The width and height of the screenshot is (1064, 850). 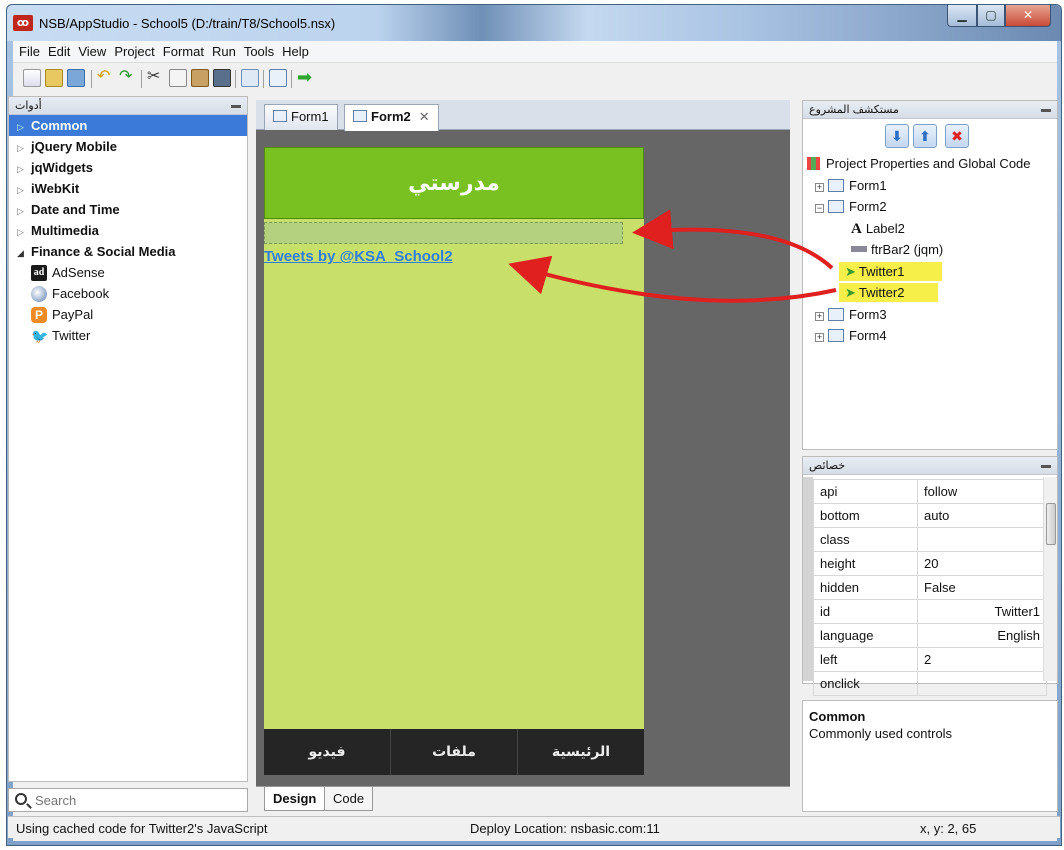 What do you see at coordinates (982, 491) in the screenshot?
I see `property-value: follow` at bounding box center [982, 491].